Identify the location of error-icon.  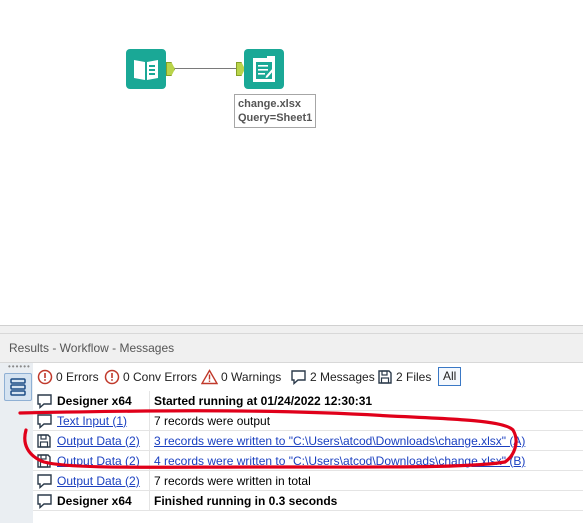
(45, 377).